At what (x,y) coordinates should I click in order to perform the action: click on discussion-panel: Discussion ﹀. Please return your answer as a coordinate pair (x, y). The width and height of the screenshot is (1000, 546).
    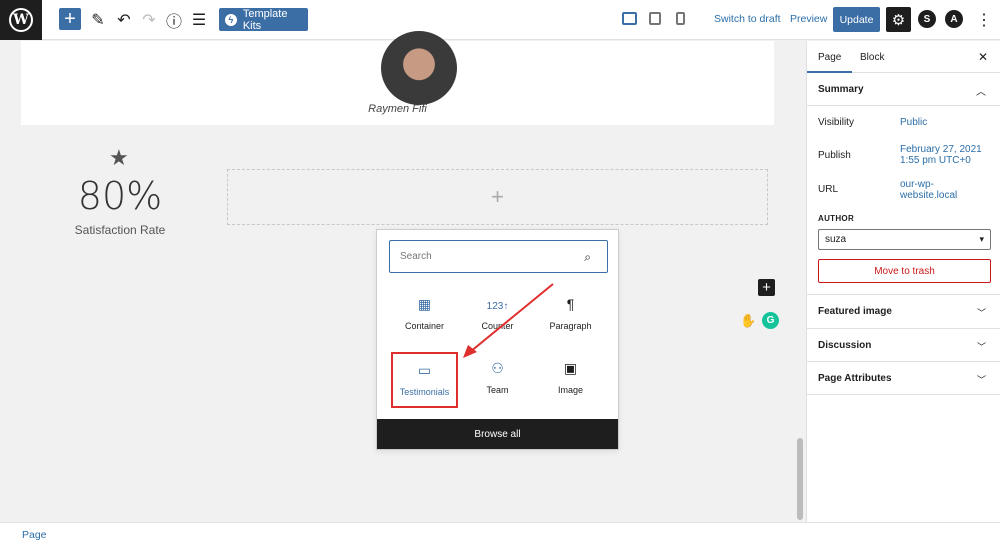
    Looking at the image, I should click on (903, 345).